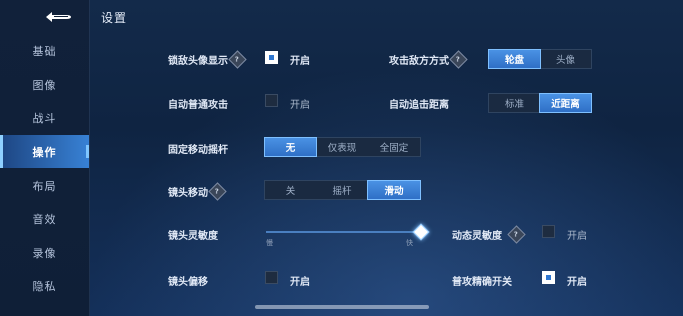 Image resolution: width=683 pixels, height=316 pixels. I want to click on attack-mode-label: 攻击敌方方式, so click(419, 61).